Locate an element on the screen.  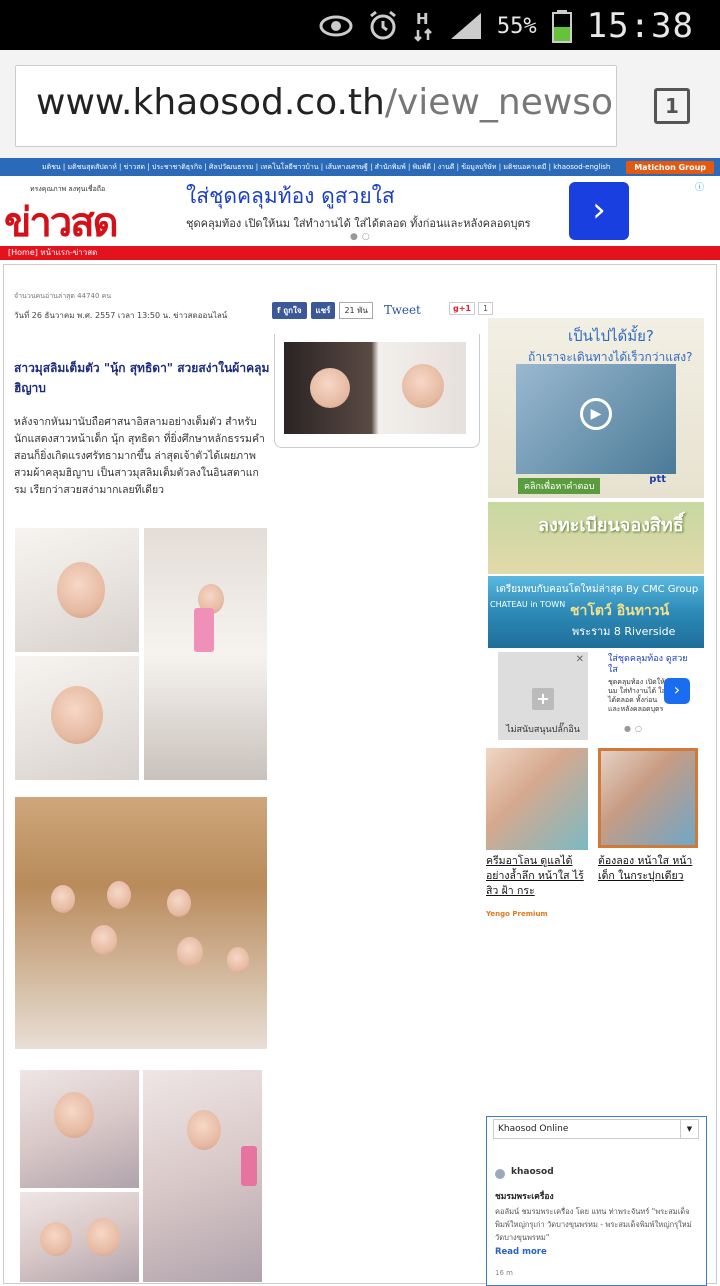
site-logo: ทรงคุณภาพ ลงทุนเชื่อถือ ข่าวสด is located at coordinates (79, 215).